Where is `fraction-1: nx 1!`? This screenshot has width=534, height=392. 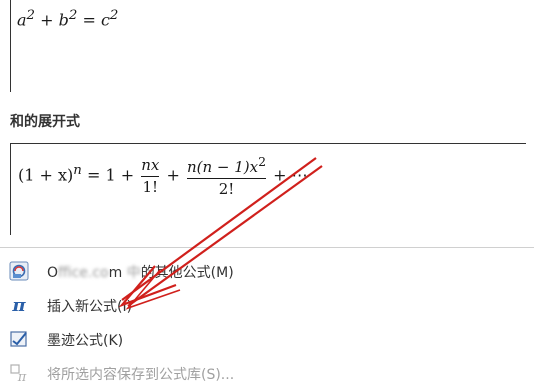 fraction-1: nx 1! is located at coordinates (150, 176).